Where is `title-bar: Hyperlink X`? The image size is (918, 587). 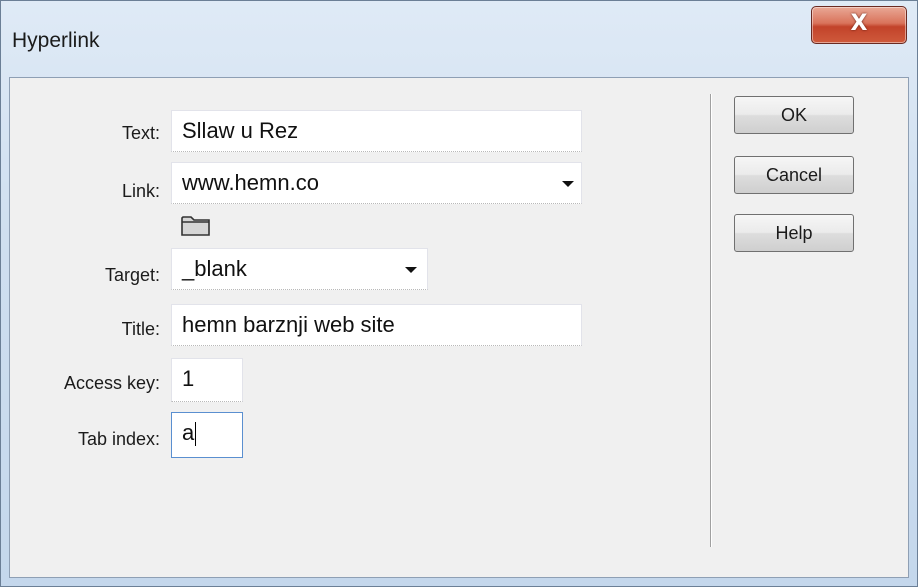
title-bar: Hyperlink X is located at coordinates (459, 39).